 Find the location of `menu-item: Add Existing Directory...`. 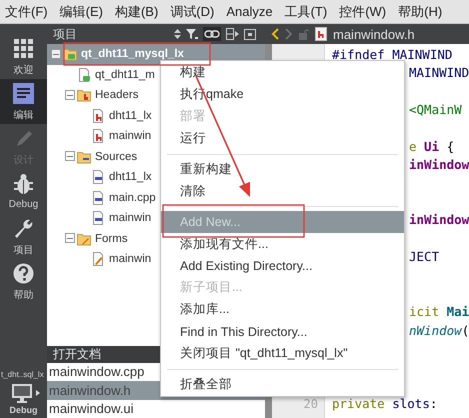

menu-item: Add Existing Directory... is located at coordinates (282, 266).